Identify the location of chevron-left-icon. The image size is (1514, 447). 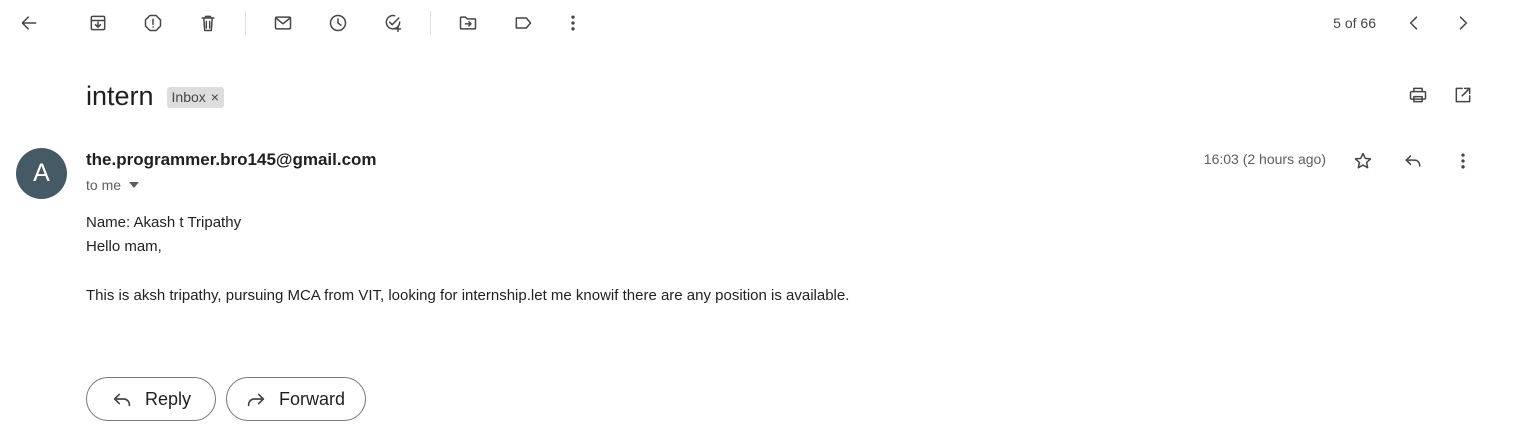
(1413, 23).